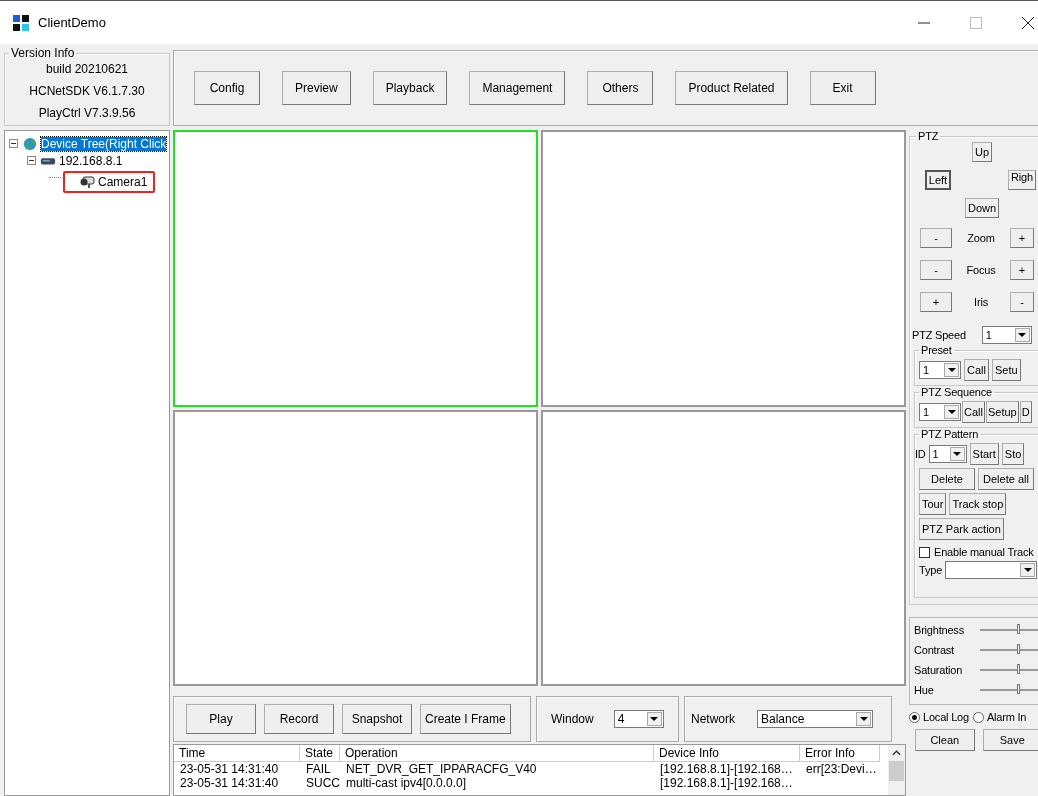 Image resolution: width=1038 pixels, height=796 pixels. What do you see at coordinates (934, 650) in the screenshot?
I see `slider-label: Contrast` at bounding box center [934, 650].